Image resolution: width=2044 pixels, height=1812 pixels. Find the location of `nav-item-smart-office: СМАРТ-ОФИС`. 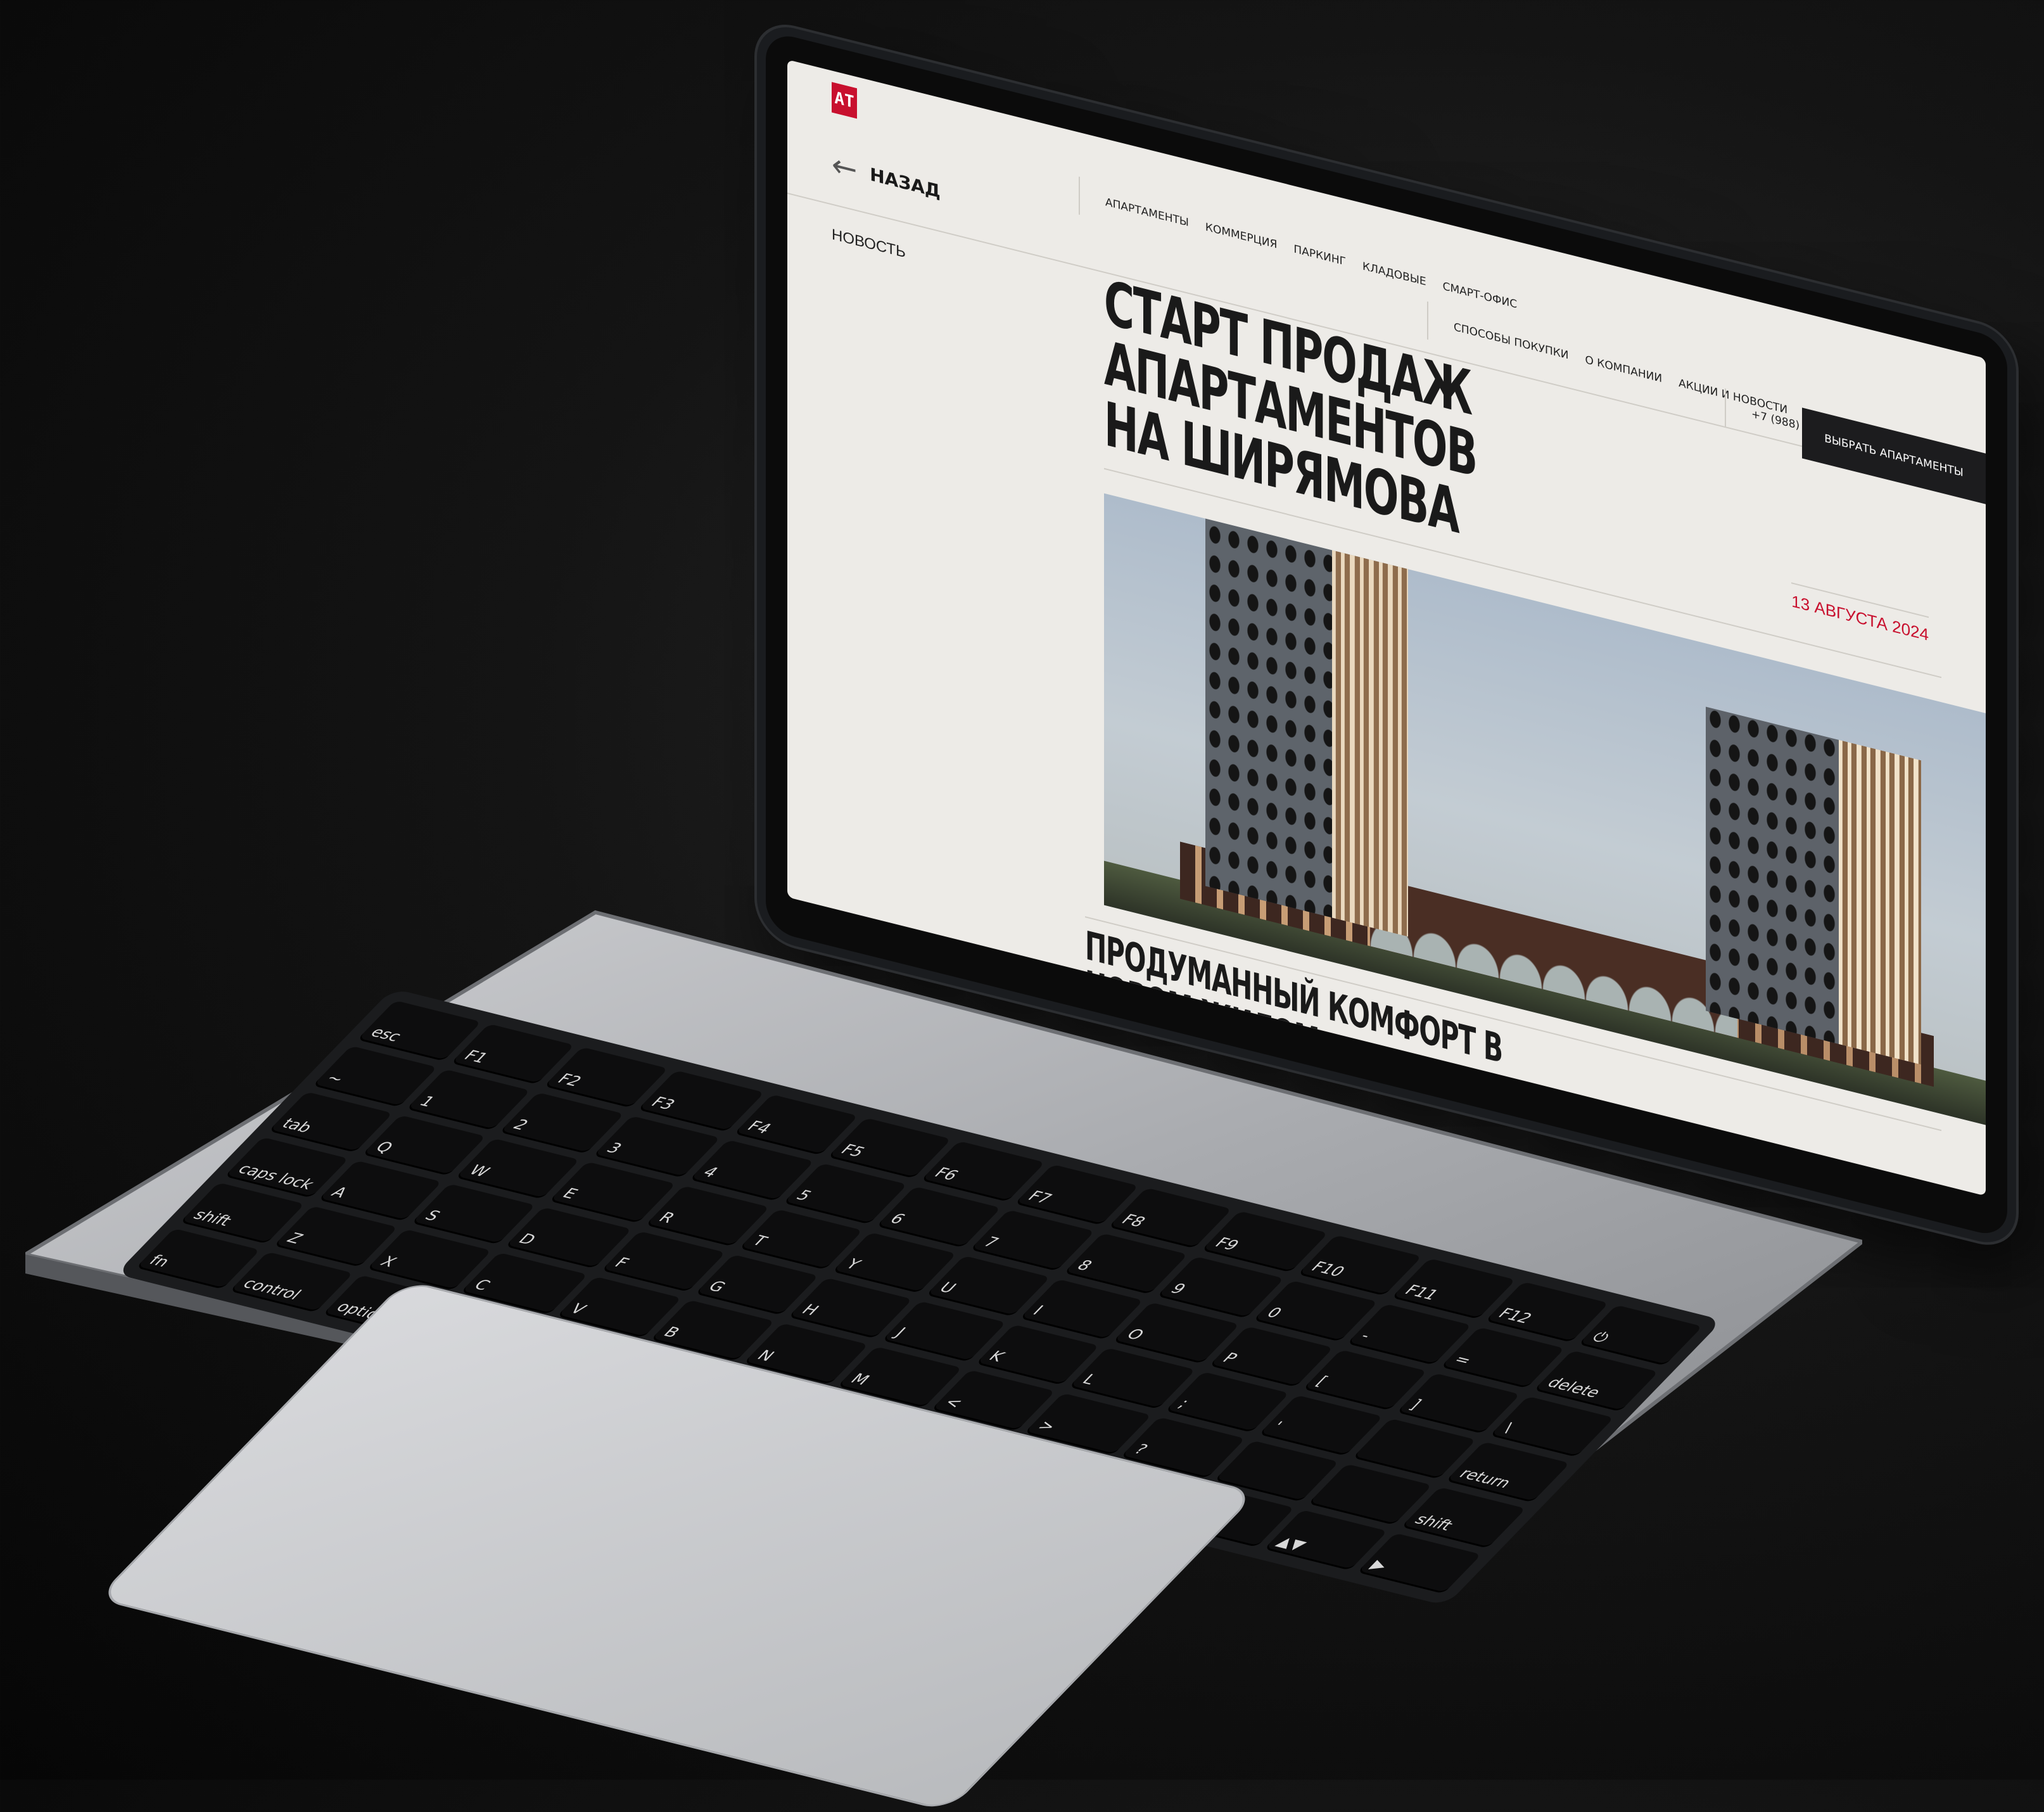

nav-item-smart-office: СМАРТ-ОФИС is located at coordinates (1480, 295).